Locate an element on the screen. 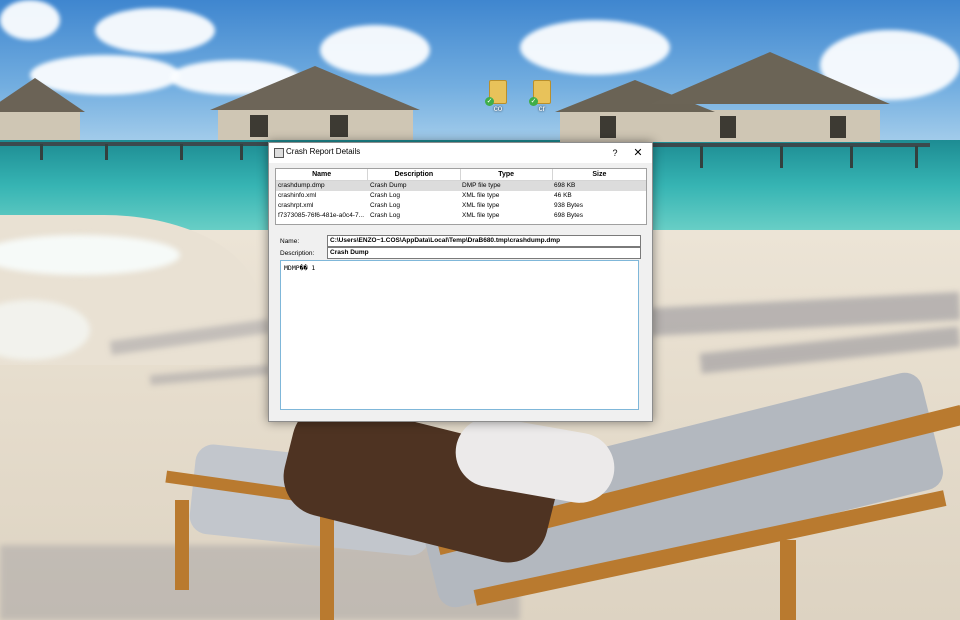  app-icon is located at coordinates (279, 153).